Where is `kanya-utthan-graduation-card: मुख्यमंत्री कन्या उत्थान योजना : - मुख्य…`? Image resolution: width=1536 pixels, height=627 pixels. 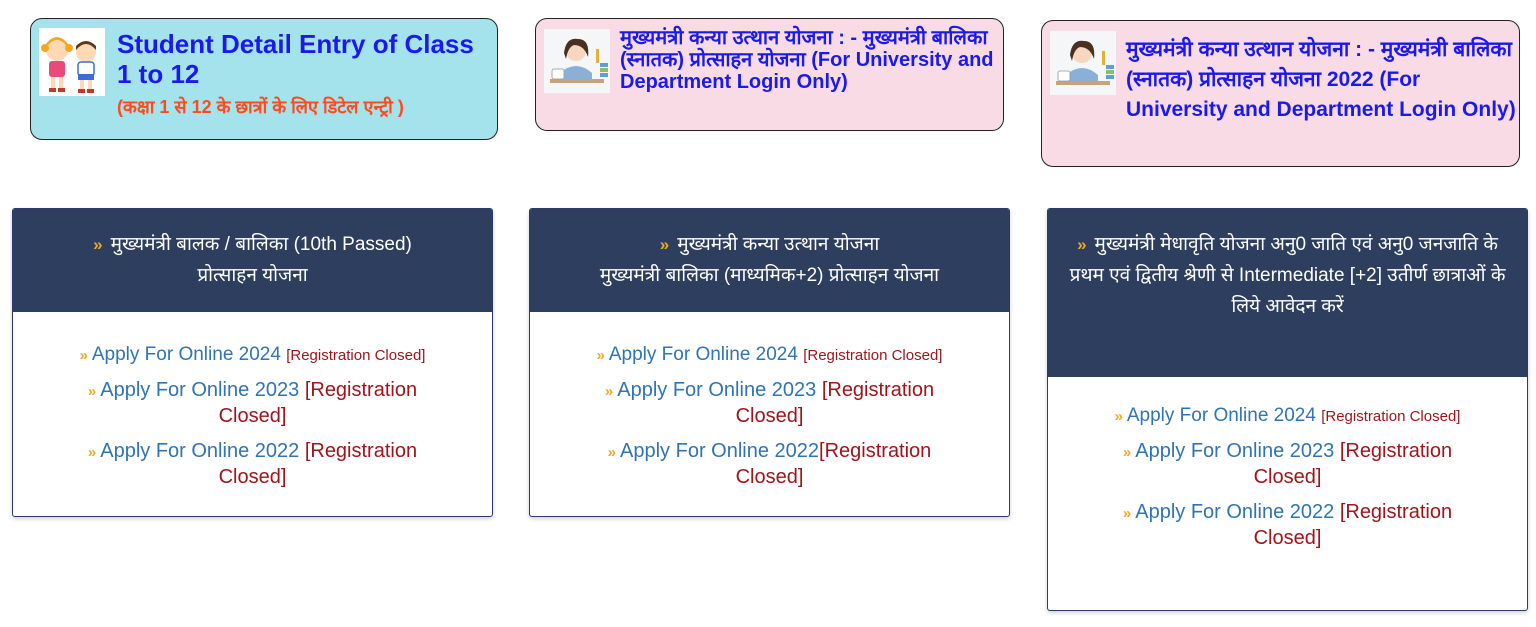
kanya-utthan-graduation-card: मुख्यमंत्री कन्या उत्थान योजना : - मुख्य… is located at coordinates (769, 74).